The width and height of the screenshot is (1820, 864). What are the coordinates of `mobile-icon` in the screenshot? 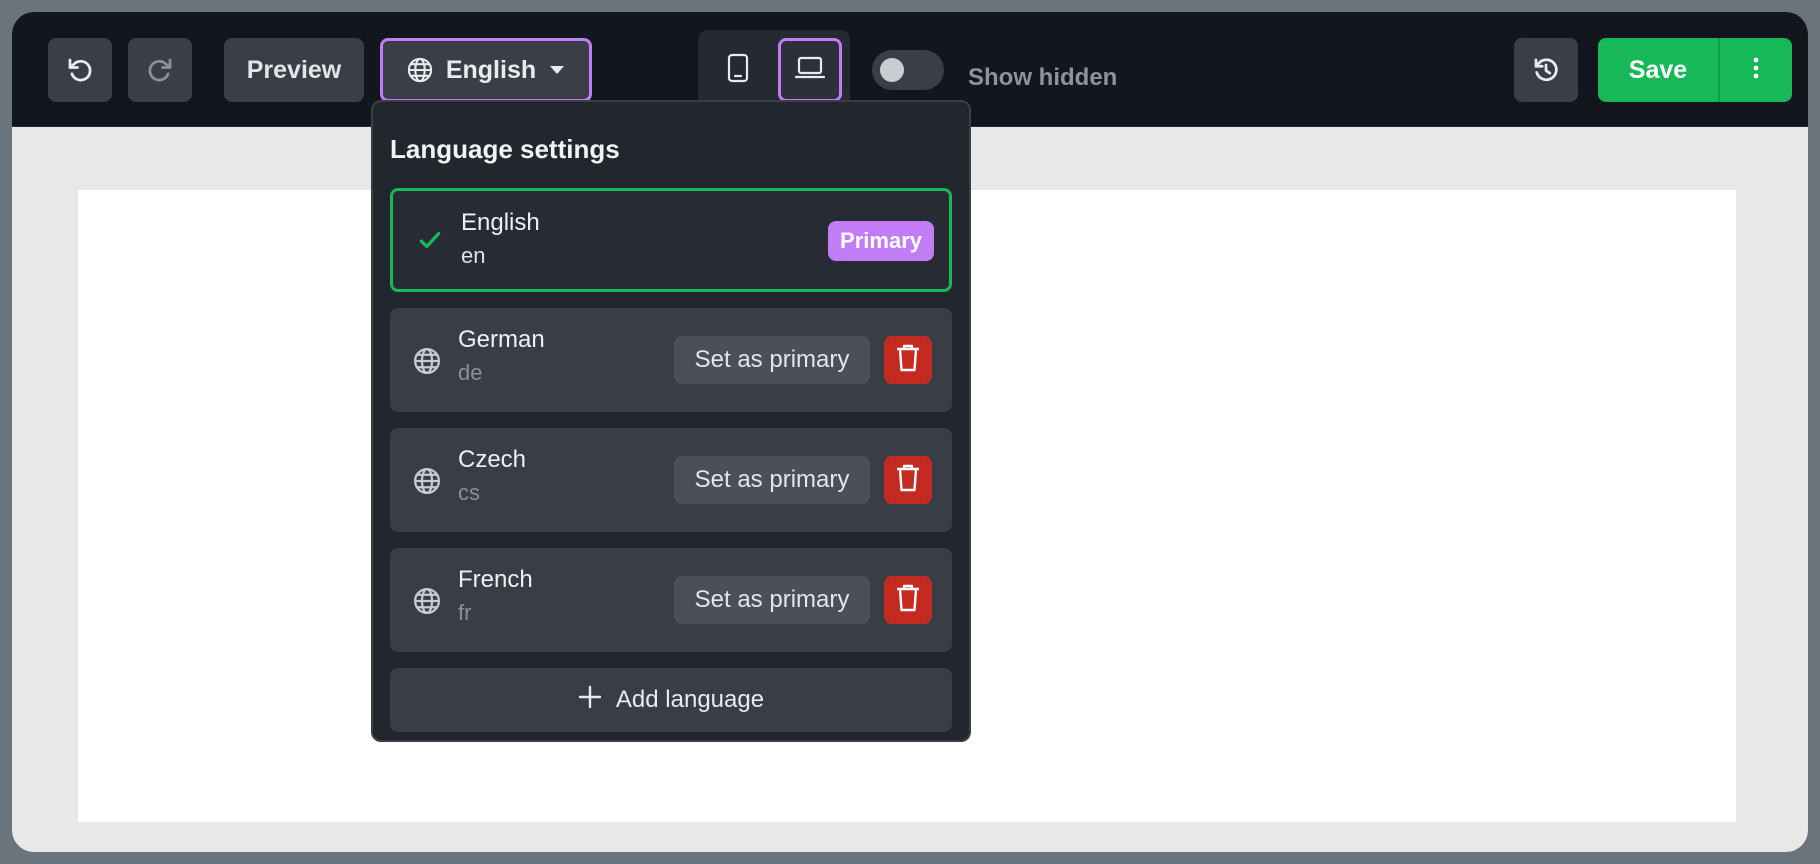 It's located at (738, 70).